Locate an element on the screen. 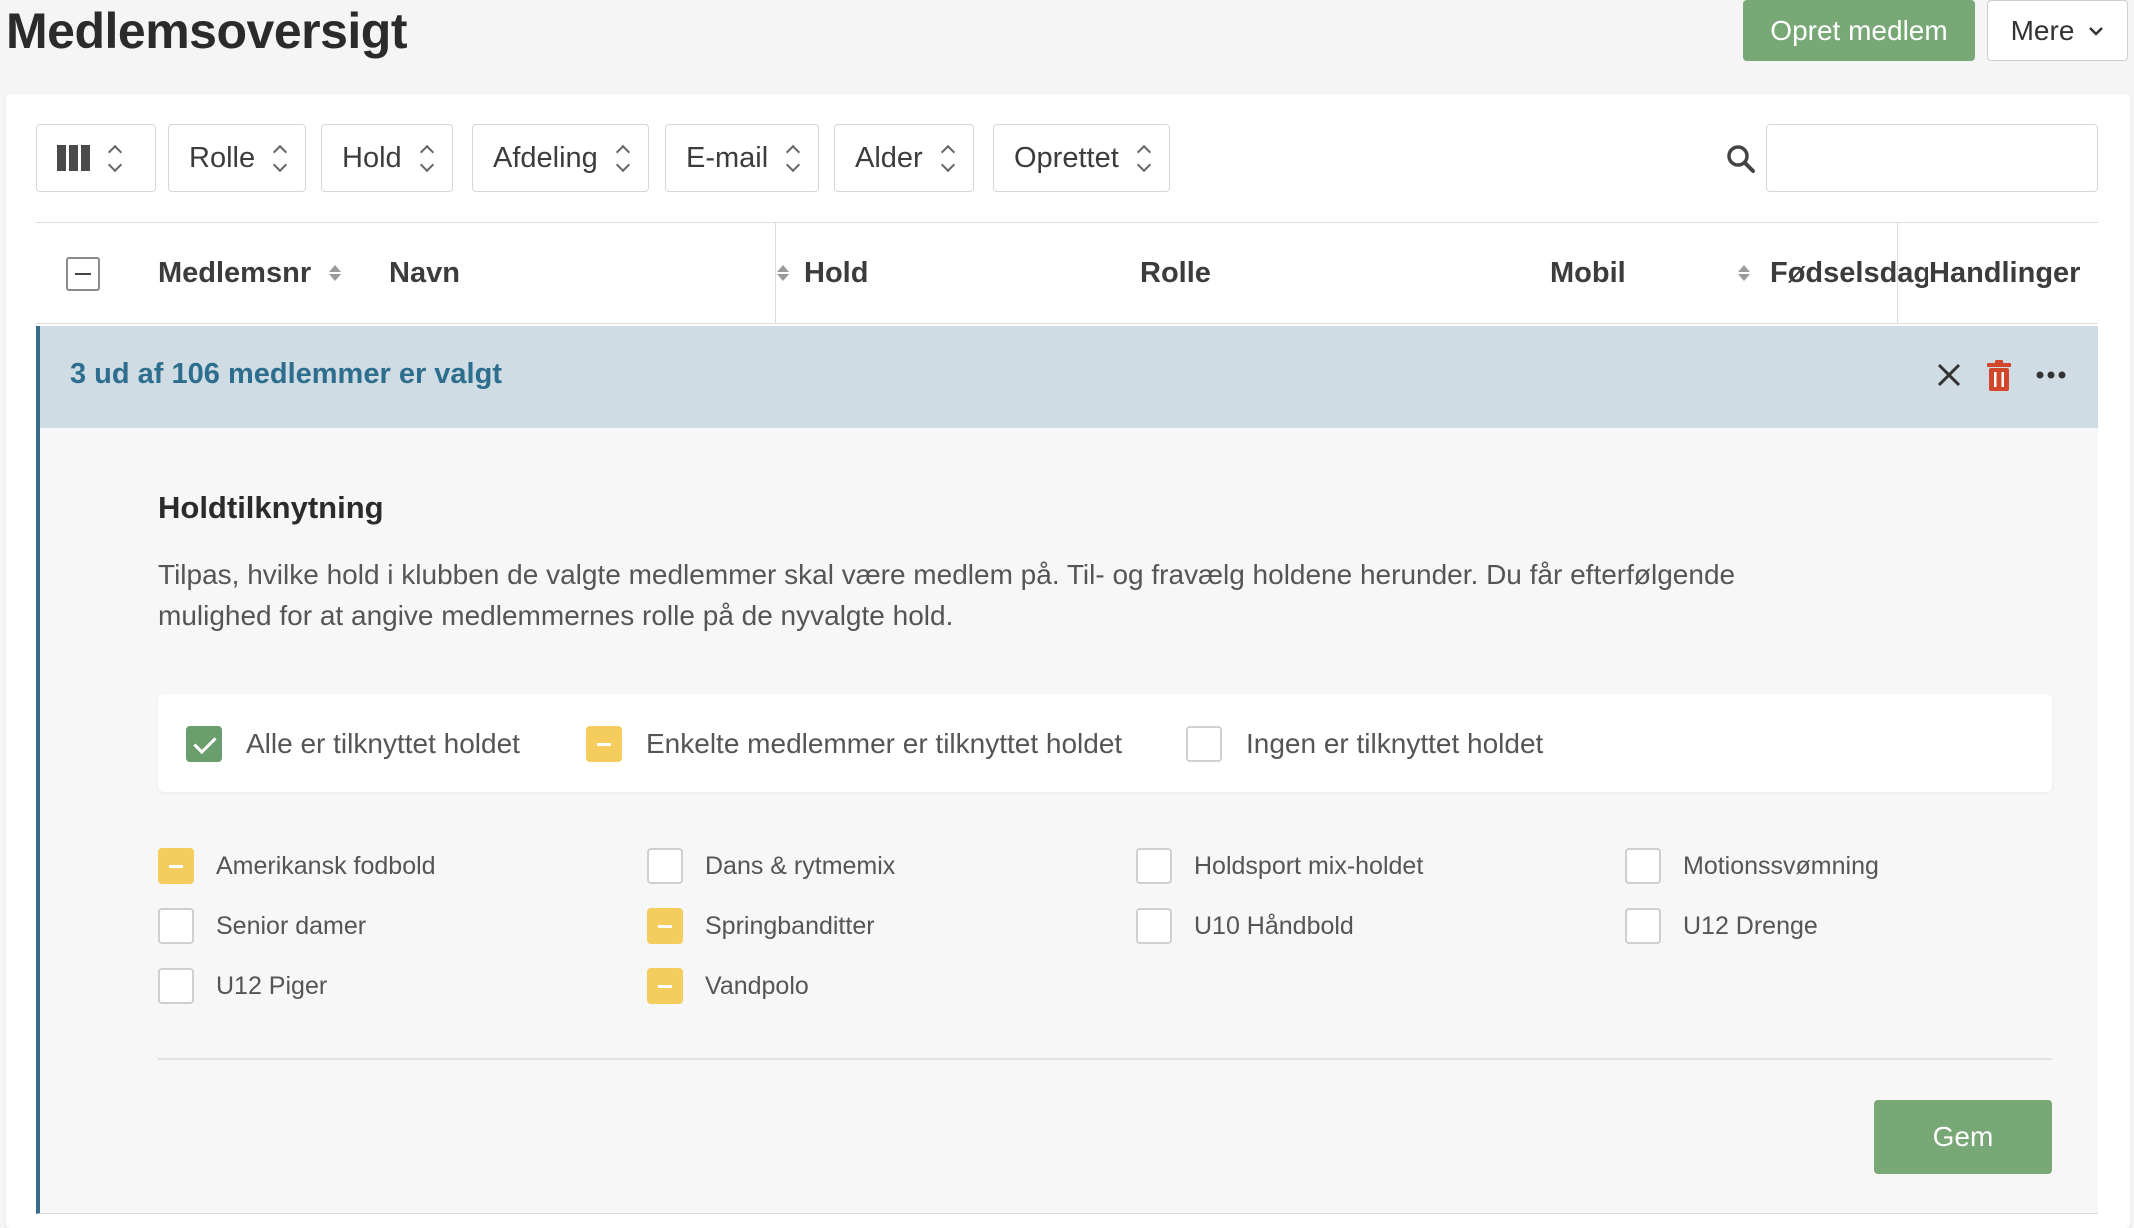 This screenshot has width=2134, height=1228. filter-label: Hold is located at coordinates (372, 157).